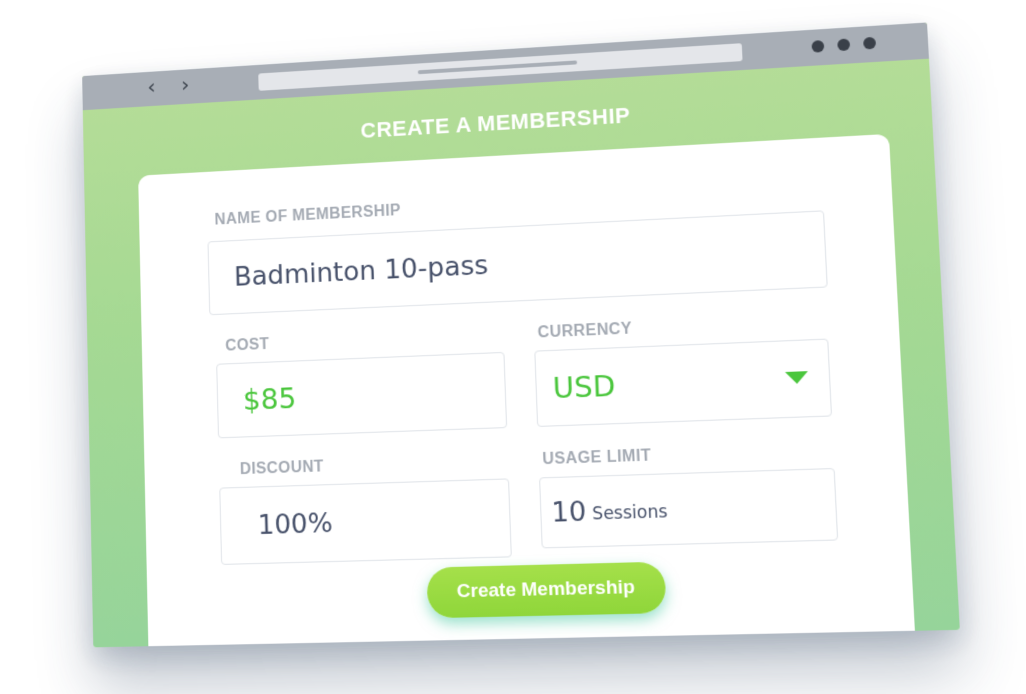 The height and width of the screenshot is (694, 1026). What do you see at coordinates (308, 215) in the screenshot?
I see `name-label: NAME OF MEMBERSHIP` at bounding box center [308, 215].